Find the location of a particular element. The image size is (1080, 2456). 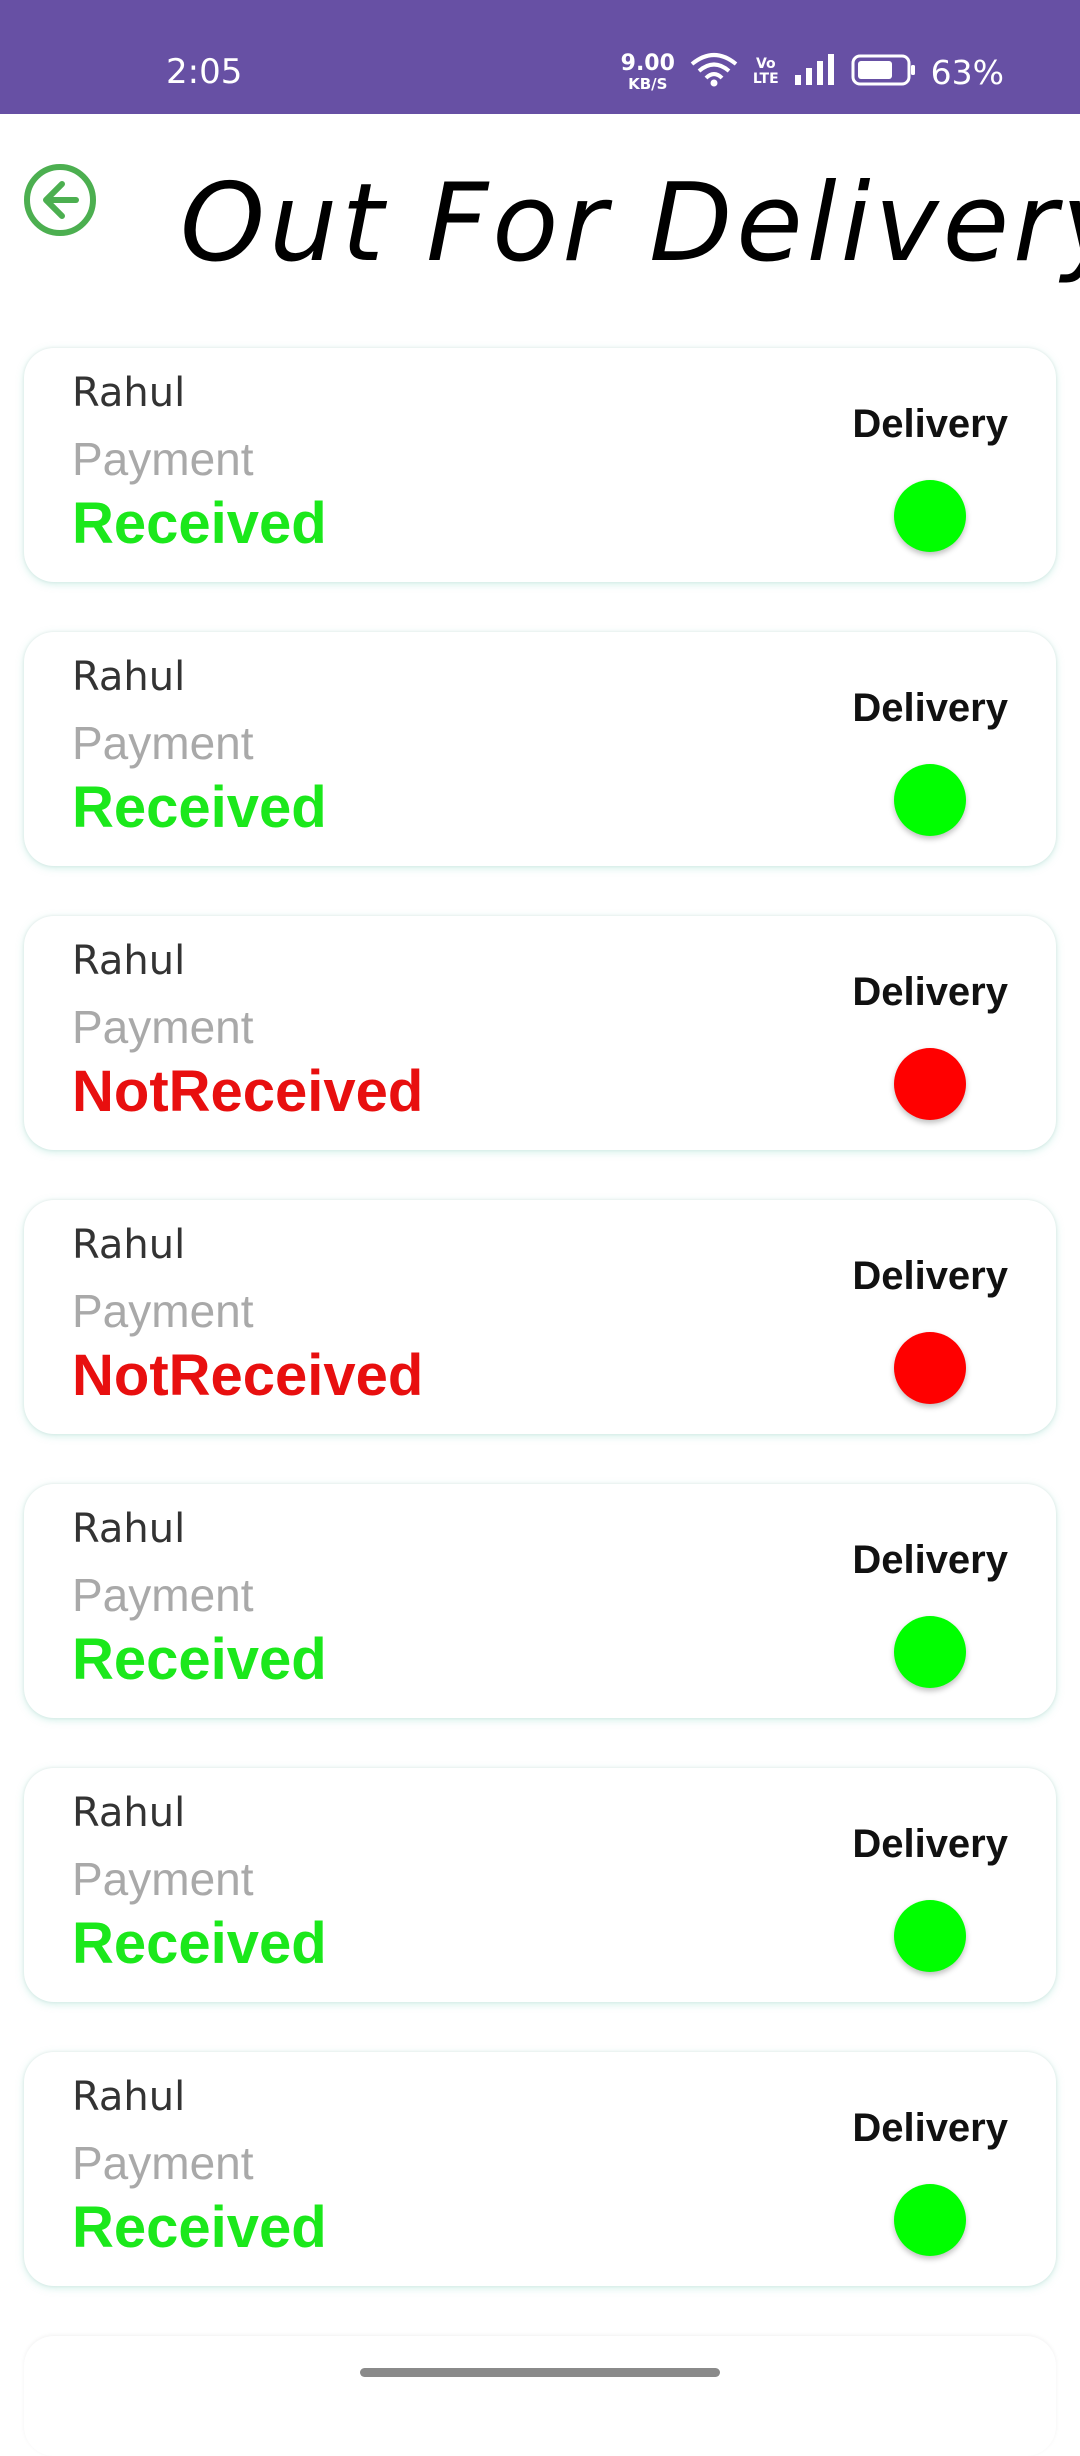

page-title: Out For Delivery is located at coordinates (630, 223).